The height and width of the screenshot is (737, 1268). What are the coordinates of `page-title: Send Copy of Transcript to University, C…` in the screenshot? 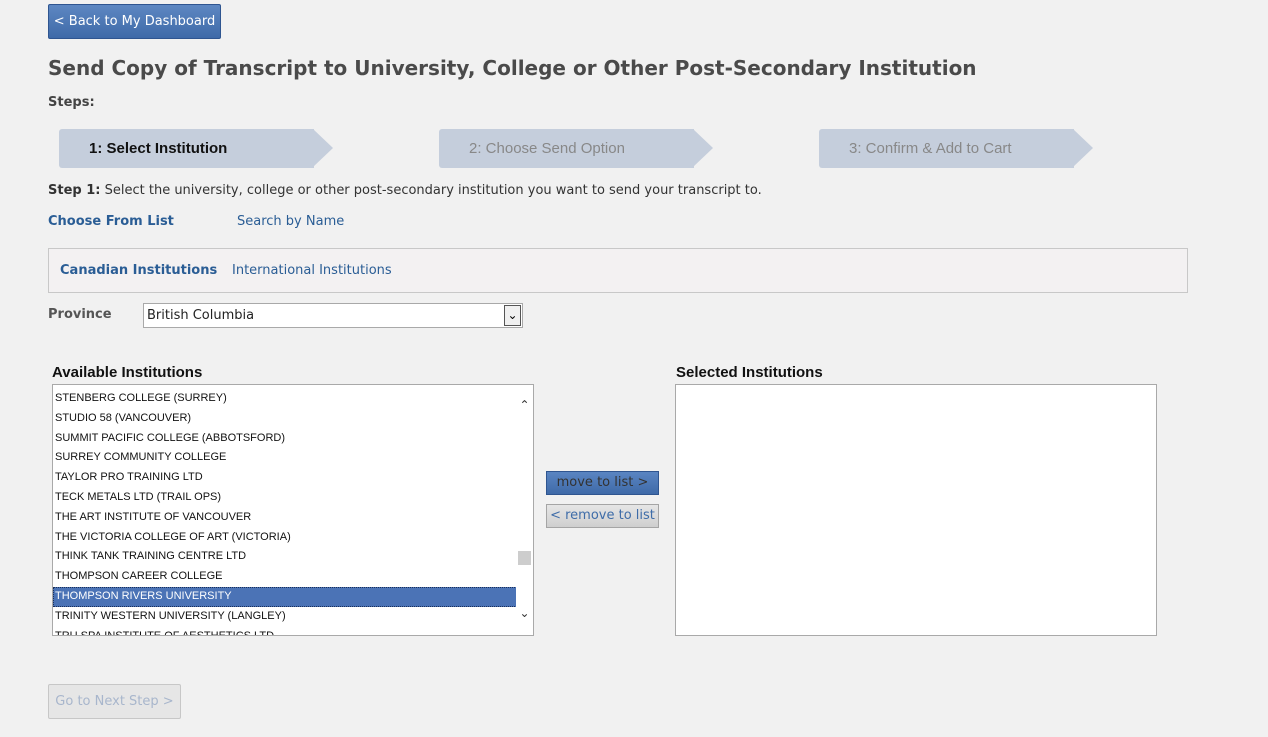 It's located at (512, 68).